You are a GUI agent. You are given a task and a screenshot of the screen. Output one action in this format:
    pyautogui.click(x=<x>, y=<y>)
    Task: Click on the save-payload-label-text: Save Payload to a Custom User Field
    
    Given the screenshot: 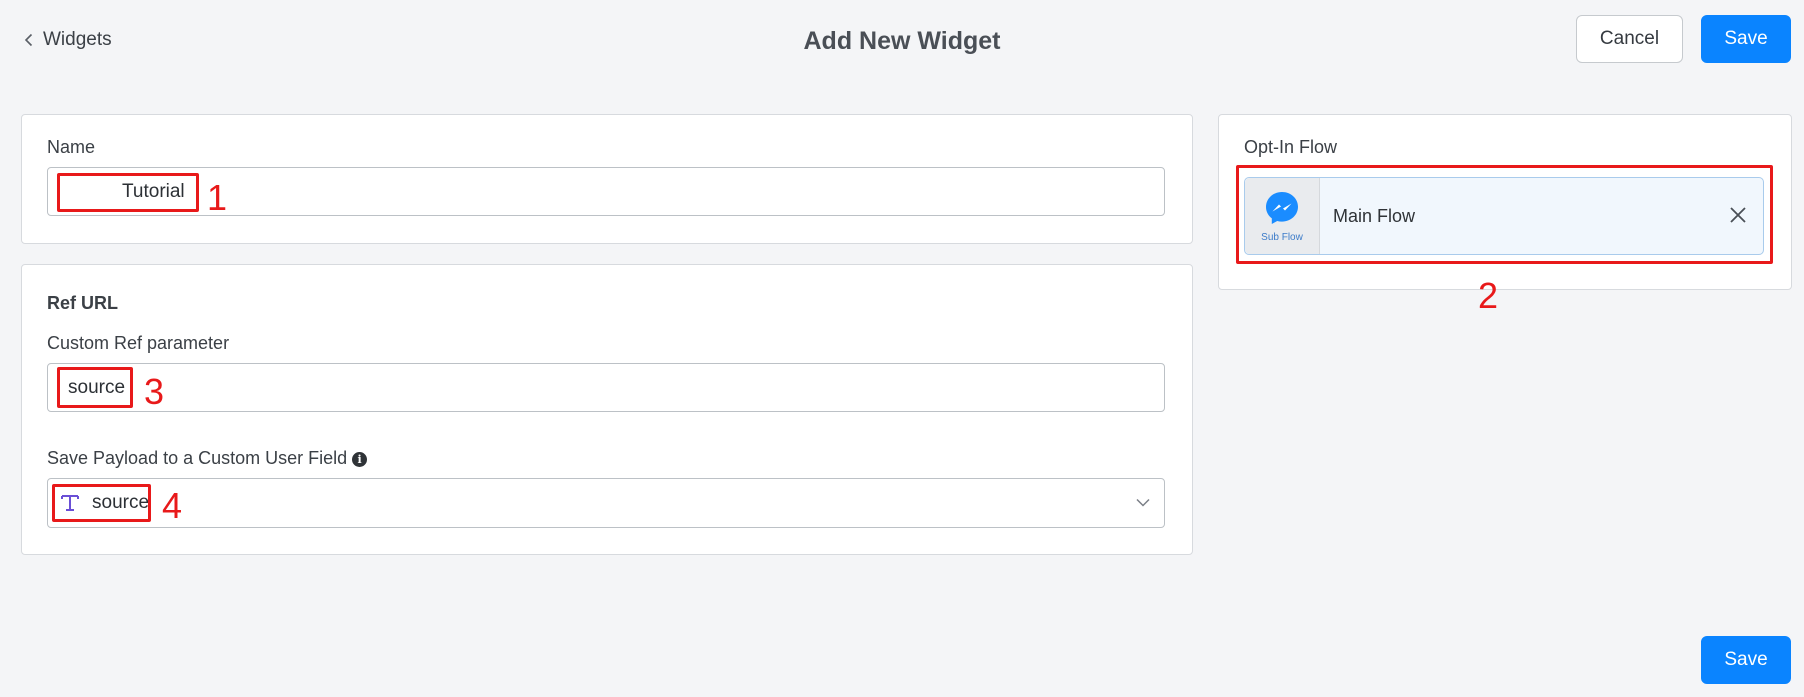 What is the action you would take?
    pyautogui.click(x=197, y=458)
    